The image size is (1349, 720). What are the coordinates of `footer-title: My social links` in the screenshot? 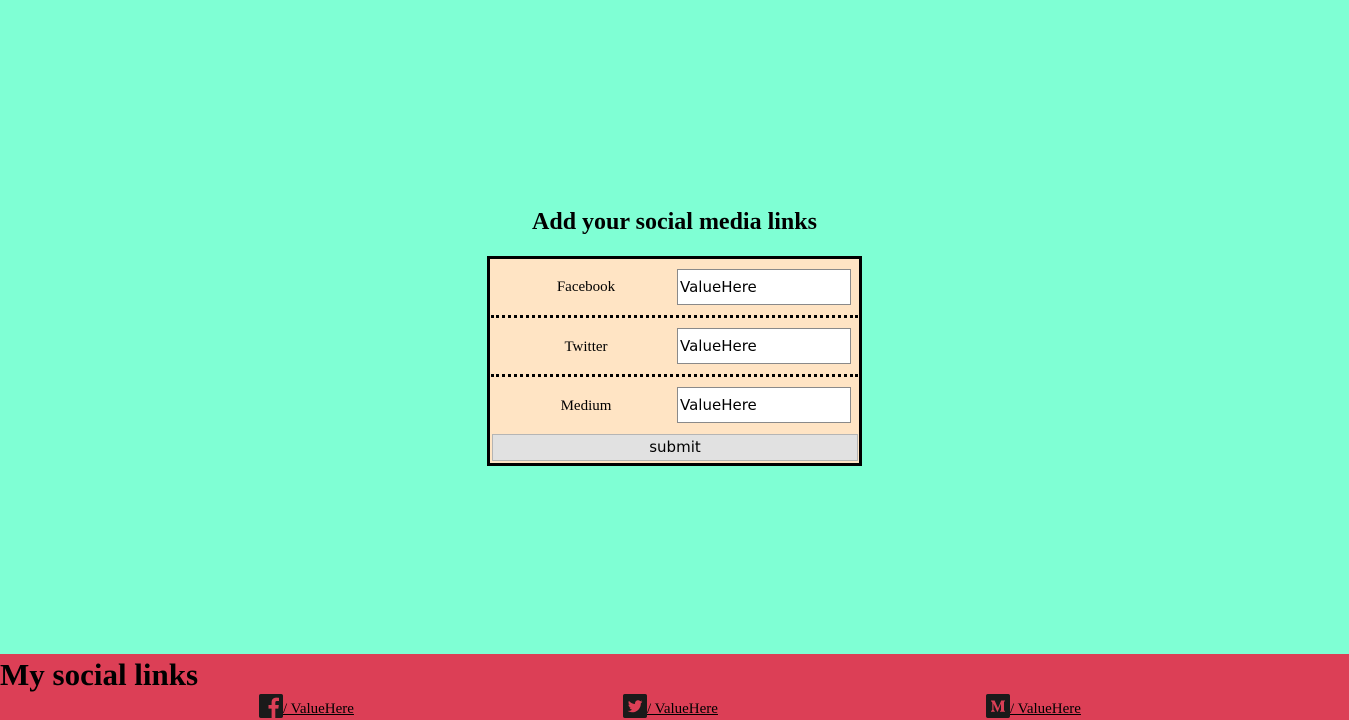 It's located at (99, 674).